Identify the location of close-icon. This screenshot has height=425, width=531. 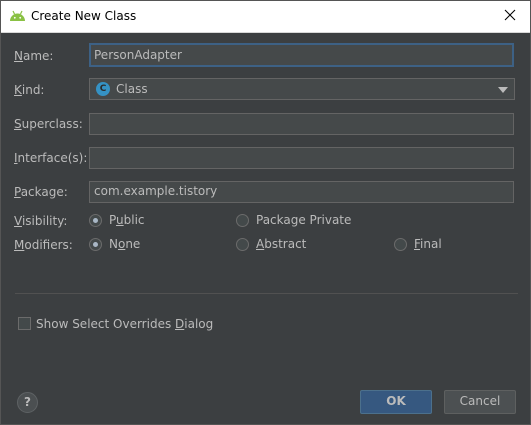
(510, 15).